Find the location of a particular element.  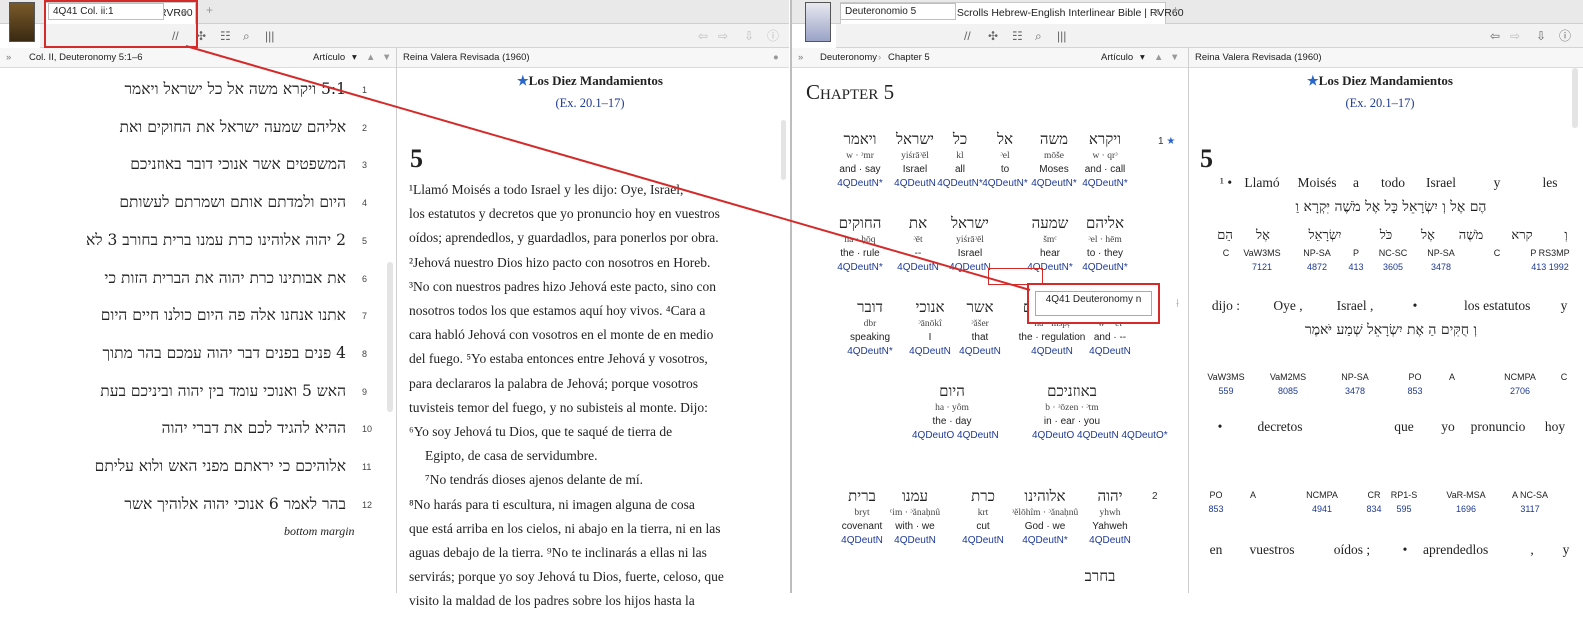

interlinear-gloss is located at coordinates (1100, 607).